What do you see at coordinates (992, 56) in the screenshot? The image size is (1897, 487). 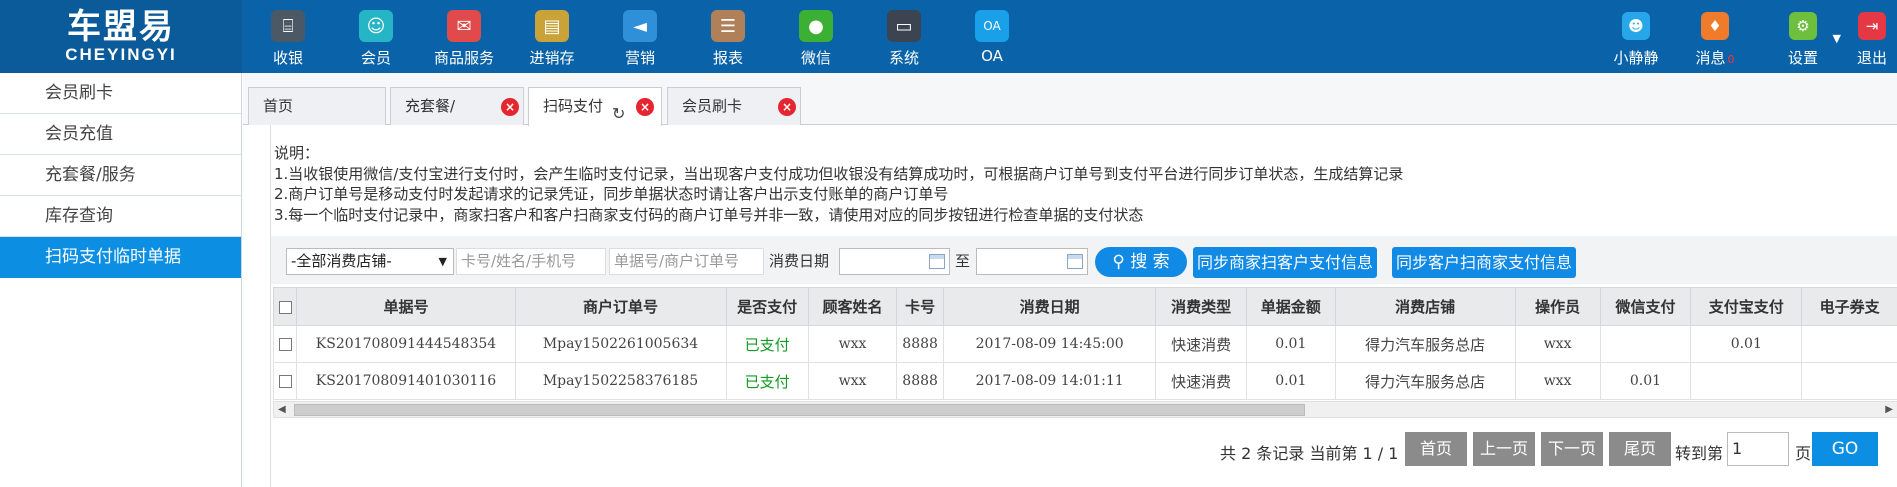 I see `nav-item-label: OA` at bounding box center [992, 56].